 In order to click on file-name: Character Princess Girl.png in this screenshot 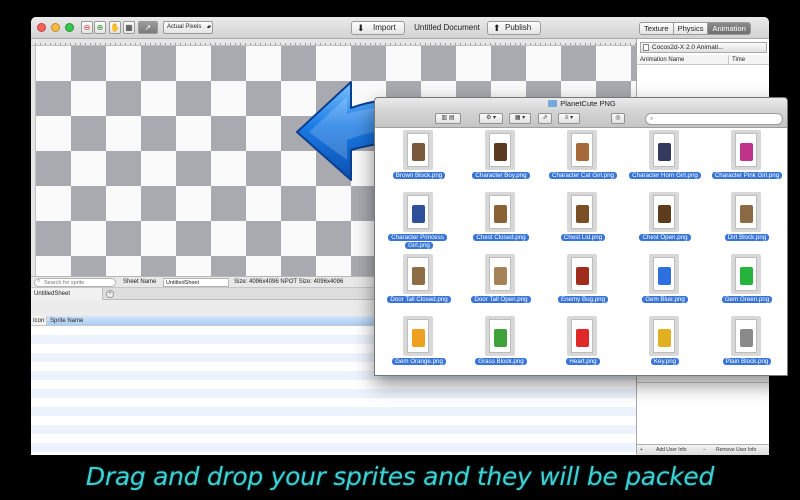, I will do `click(417, 241)`.